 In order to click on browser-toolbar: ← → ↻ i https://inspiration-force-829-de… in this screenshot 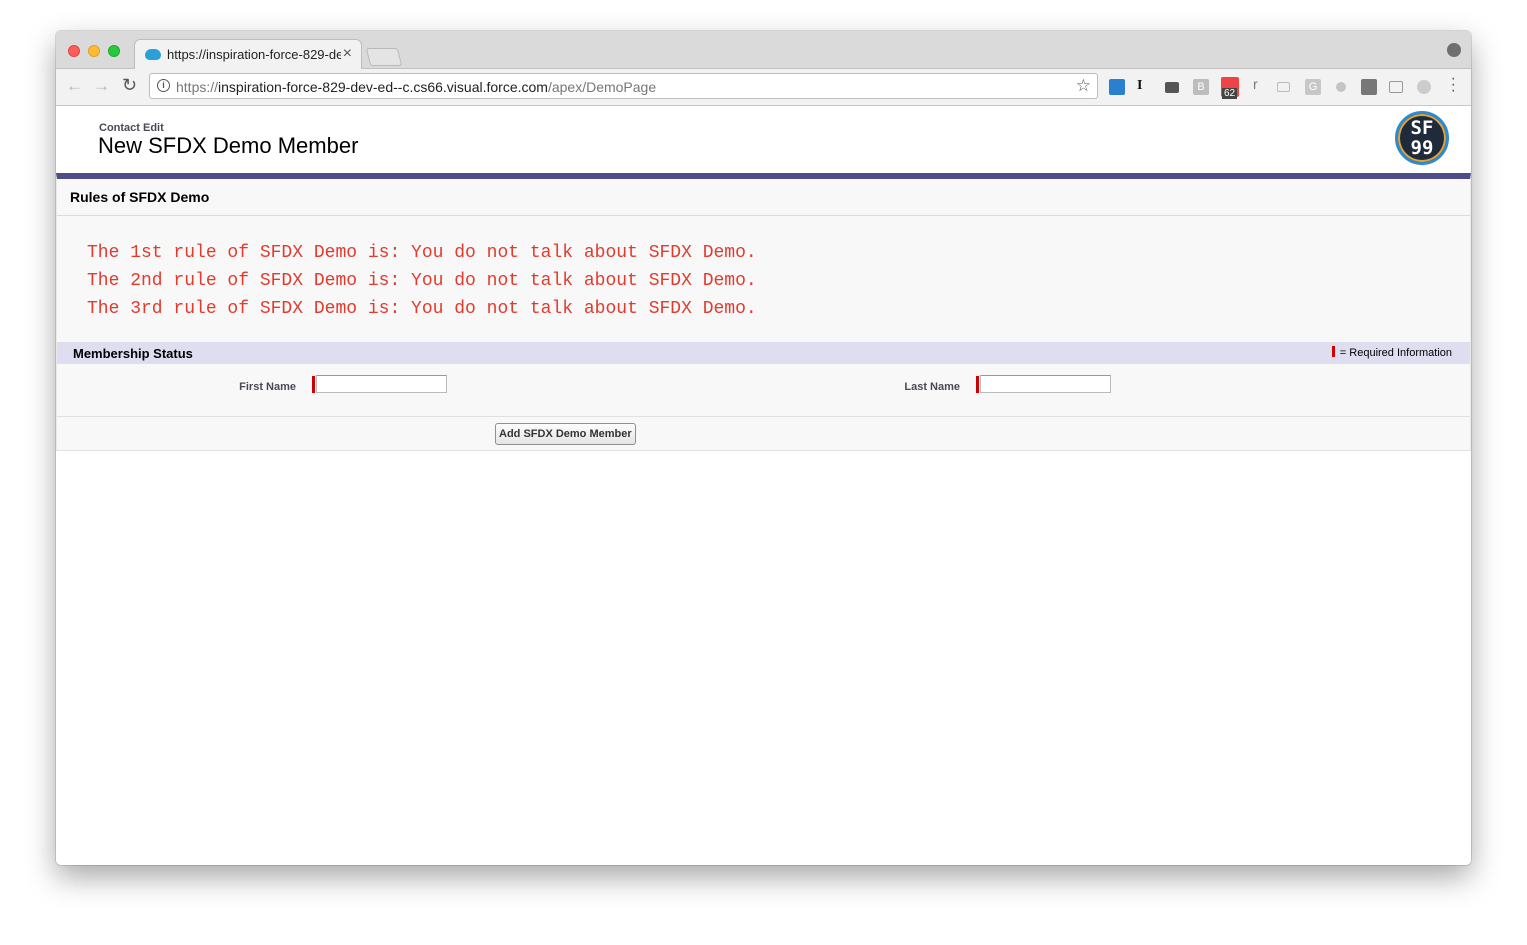, I will do `click(763, 87)`.